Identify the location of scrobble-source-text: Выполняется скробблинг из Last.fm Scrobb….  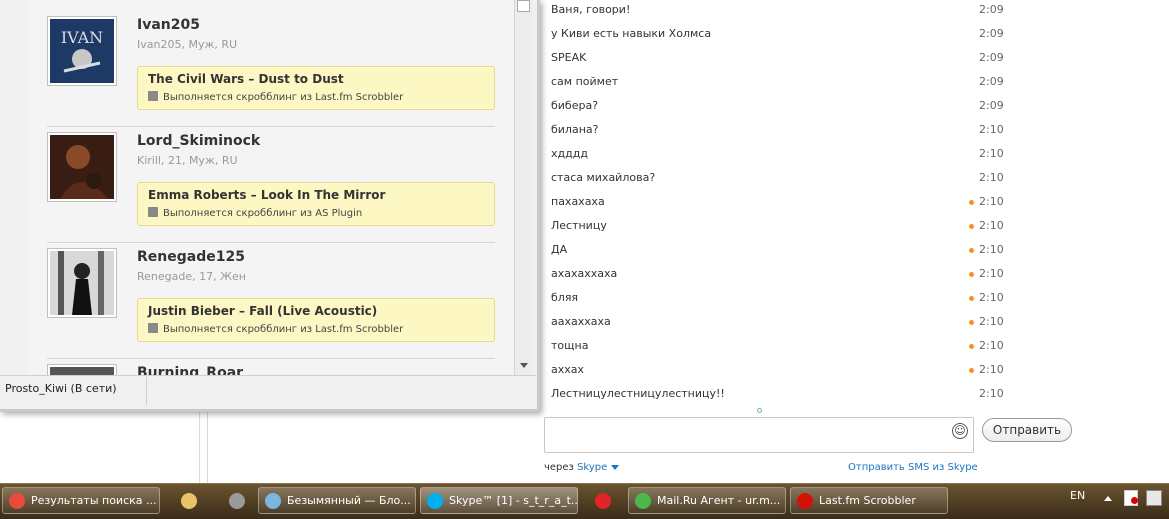
(283, 329).